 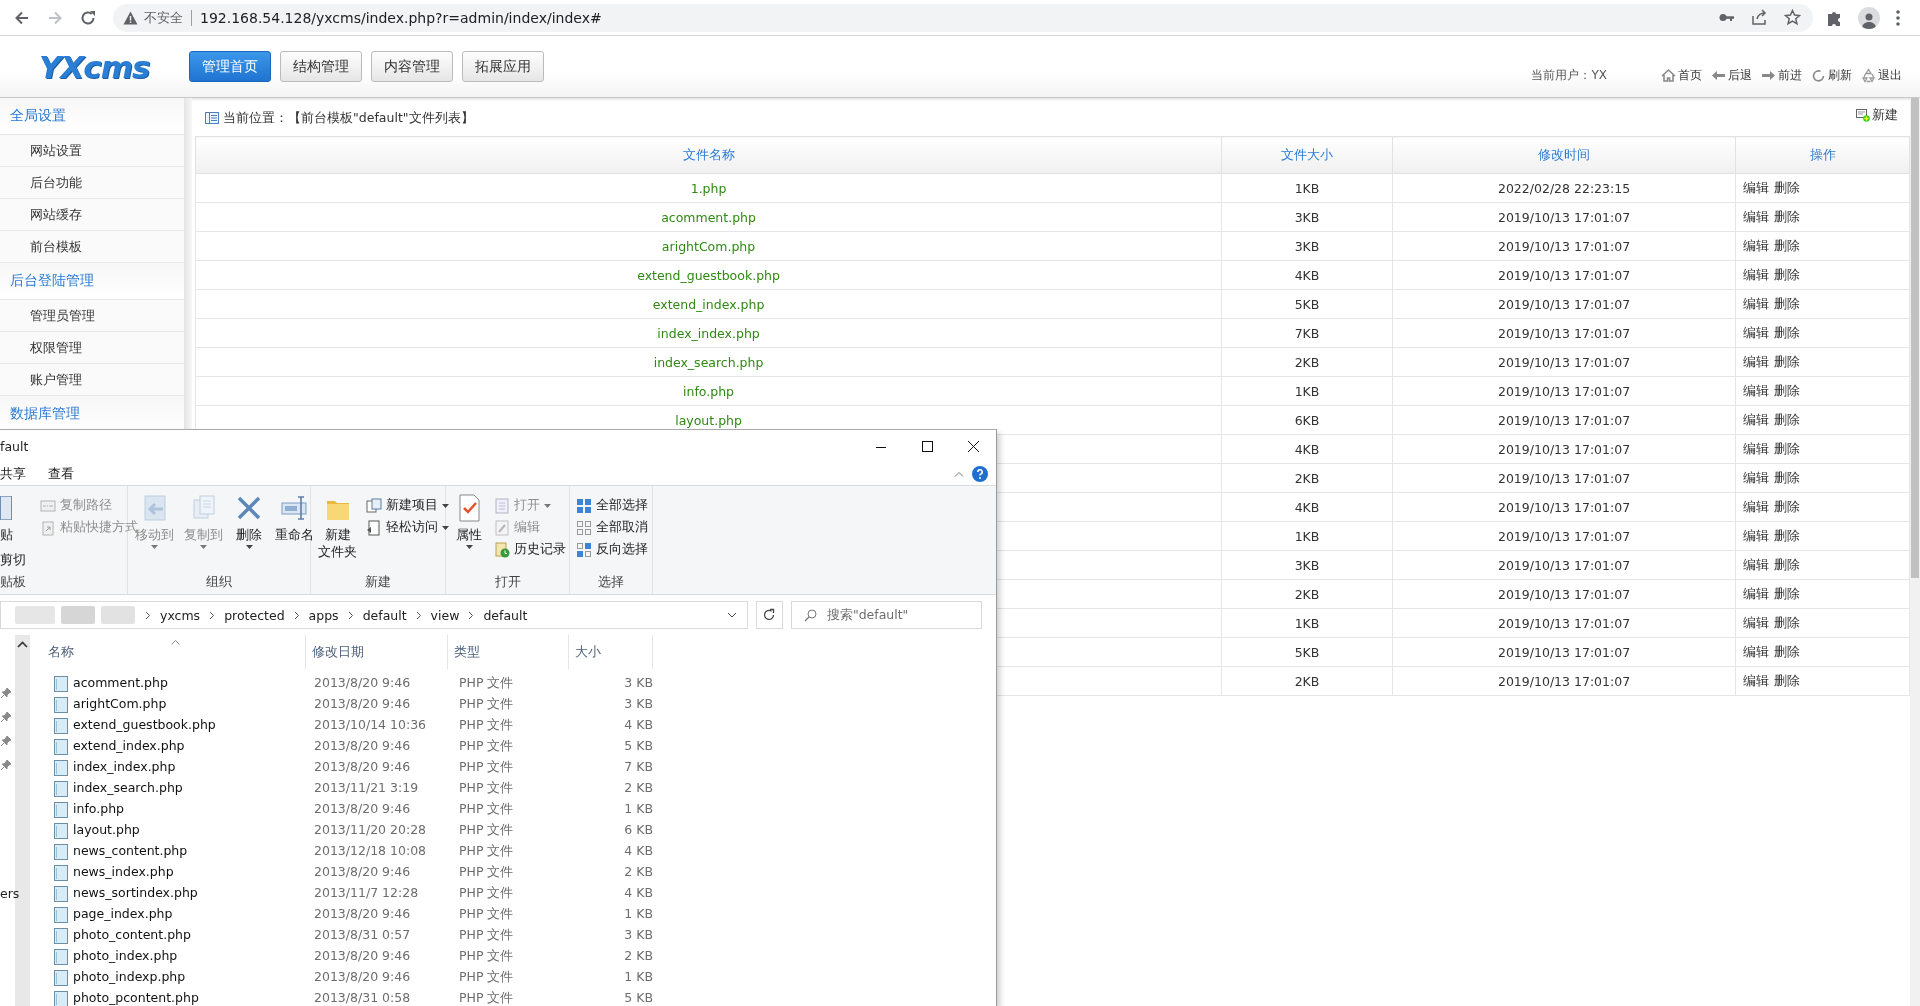 What do you see at coordinates (407, 505) in the screenshot?
I see `ribbon-button: 新建项目` at bounding box center [407, 505].